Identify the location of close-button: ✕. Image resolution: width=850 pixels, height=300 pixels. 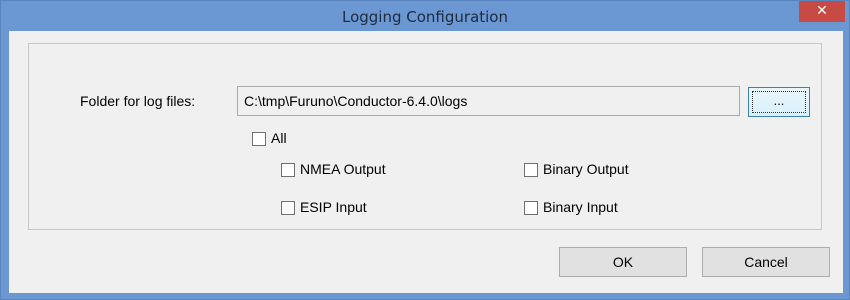
(822, 11).